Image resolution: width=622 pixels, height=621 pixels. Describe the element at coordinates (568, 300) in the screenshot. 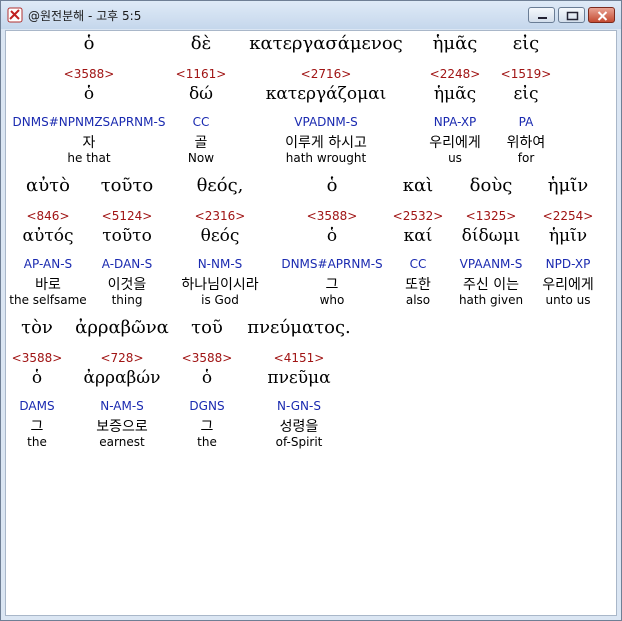

I see `word-english: unto us` at that location.